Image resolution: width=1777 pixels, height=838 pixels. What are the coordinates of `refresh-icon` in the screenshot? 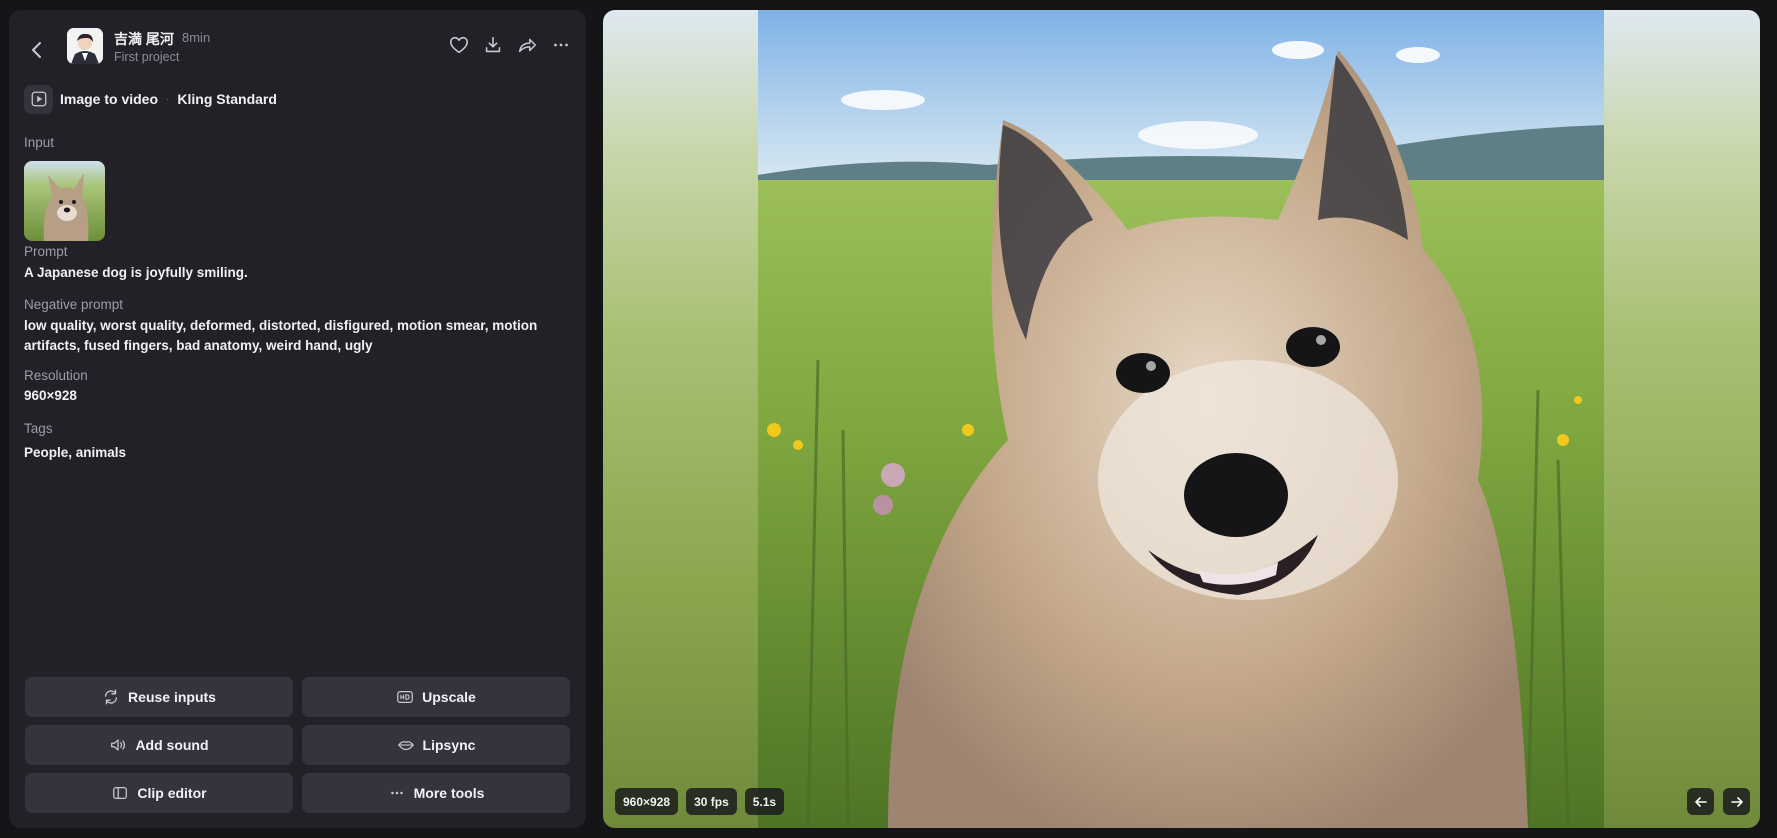 It's located at (111, 697).